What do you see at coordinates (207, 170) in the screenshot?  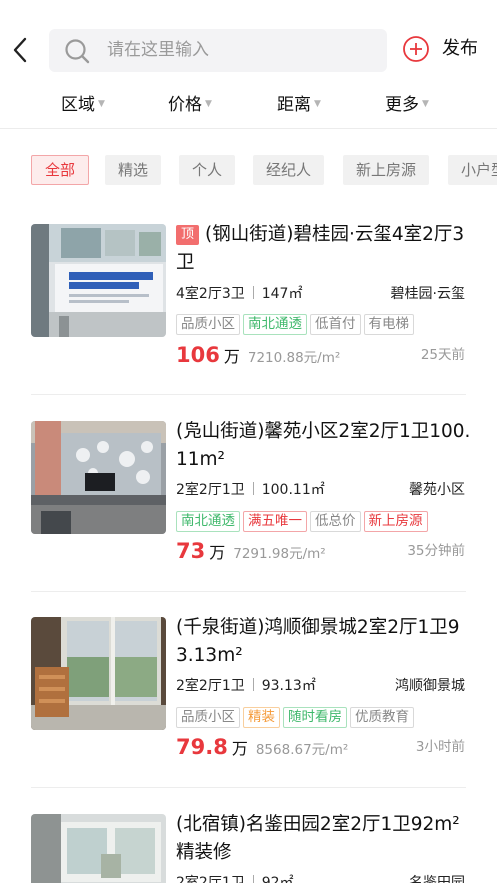 I see `chip-personal: 个人` at bounding box center [207, 170].